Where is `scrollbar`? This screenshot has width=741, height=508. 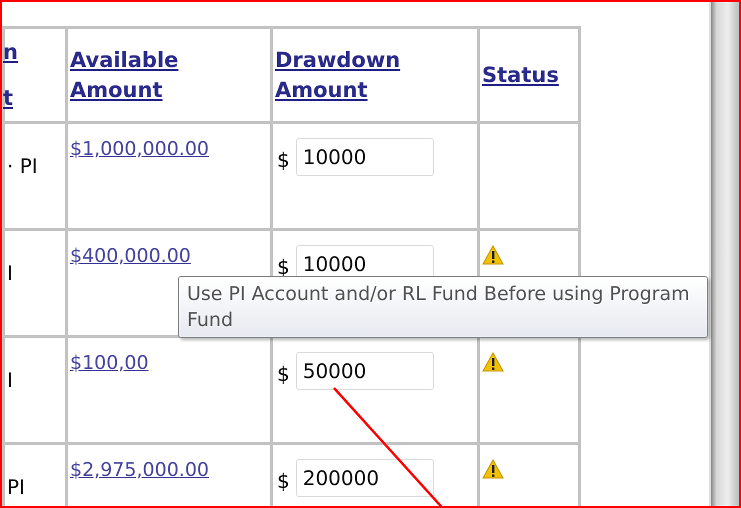
scrollbar is located at coordinates (725, 254).